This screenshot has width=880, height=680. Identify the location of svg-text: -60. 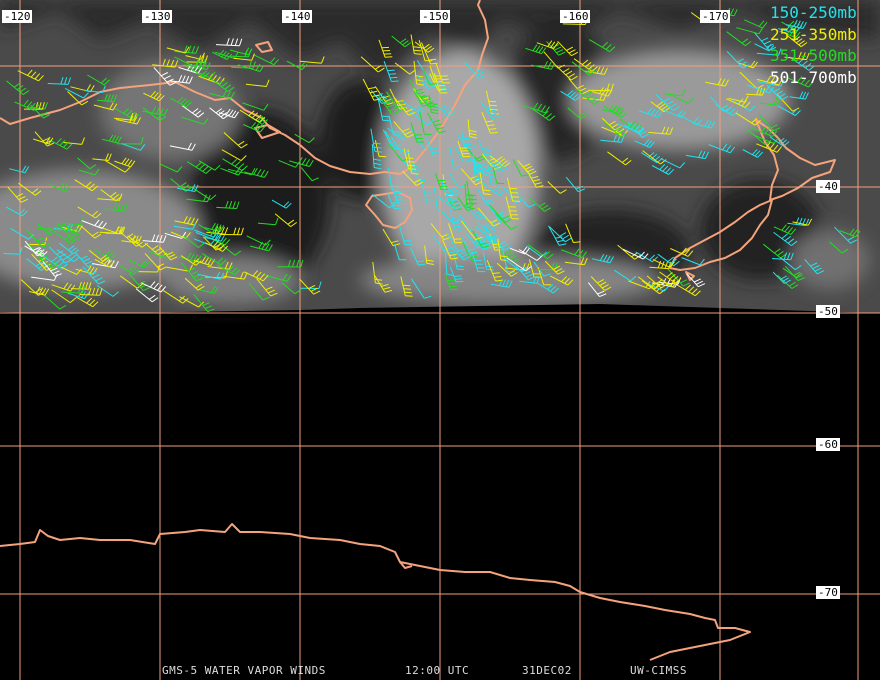
(828, 444).